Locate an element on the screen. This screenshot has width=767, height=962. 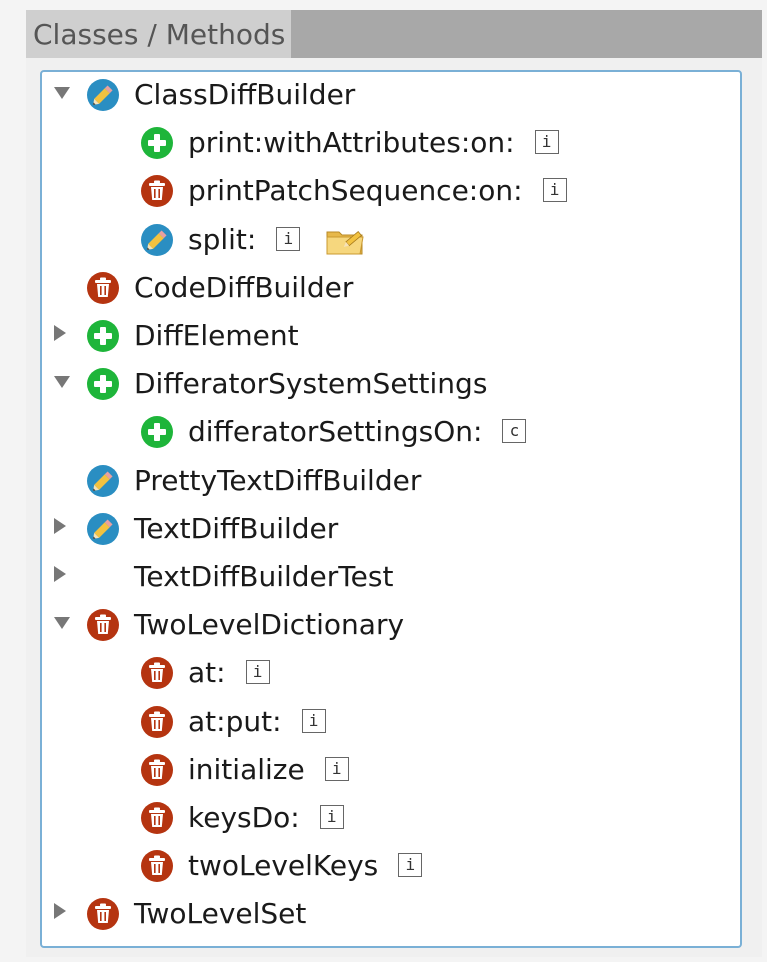
tree-row: twoLevelKeys i is located at coordinates (392, 866).